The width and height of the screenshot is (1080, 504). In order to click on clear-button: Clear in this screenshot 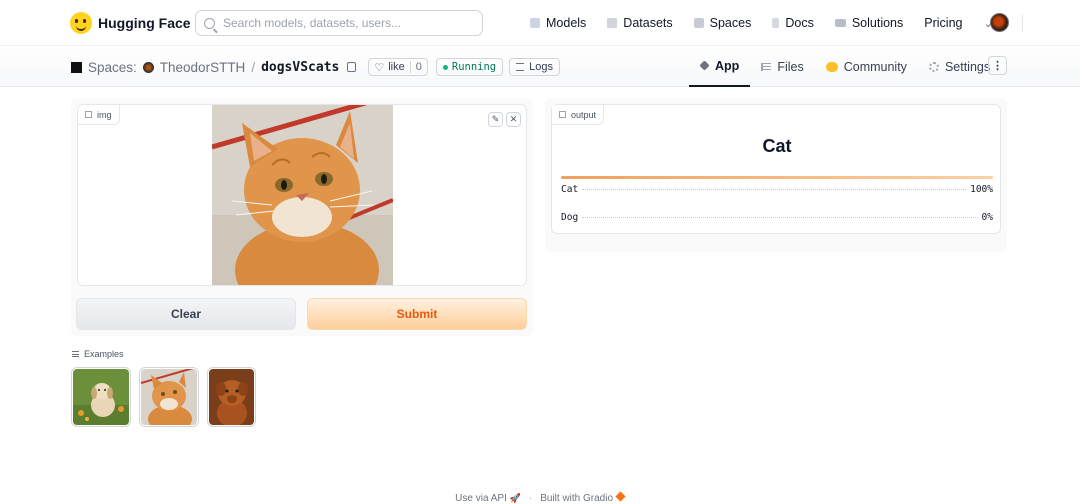, I will do `click(186, 314)`.